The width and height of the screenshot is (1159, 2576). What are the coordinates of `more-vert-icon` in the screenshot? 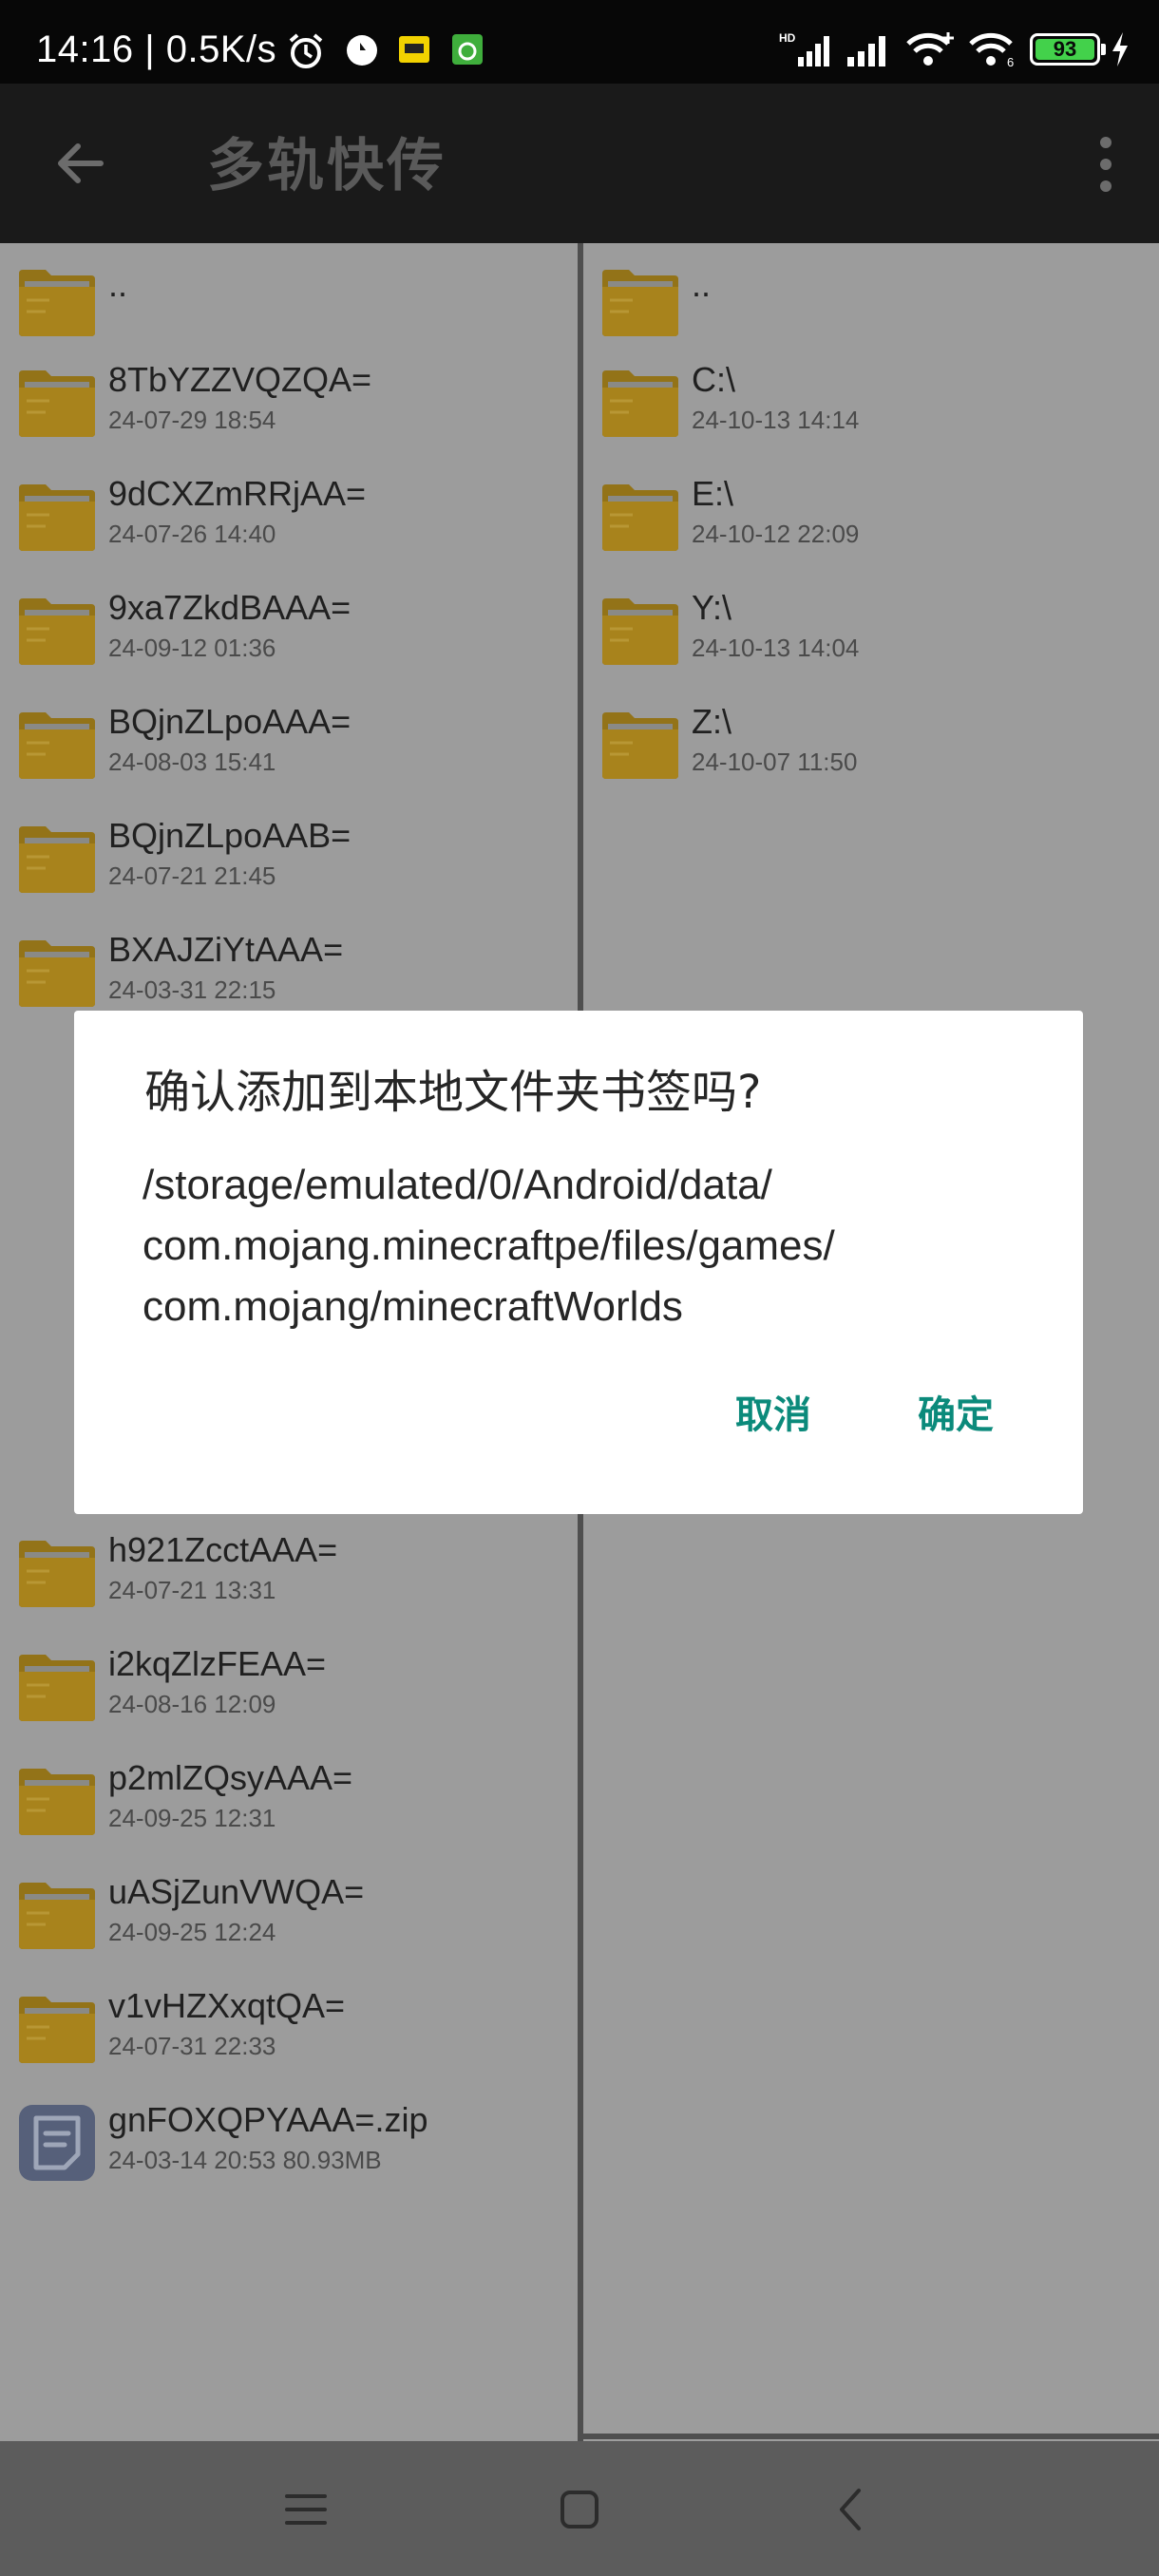 It's located at (1106, 164).